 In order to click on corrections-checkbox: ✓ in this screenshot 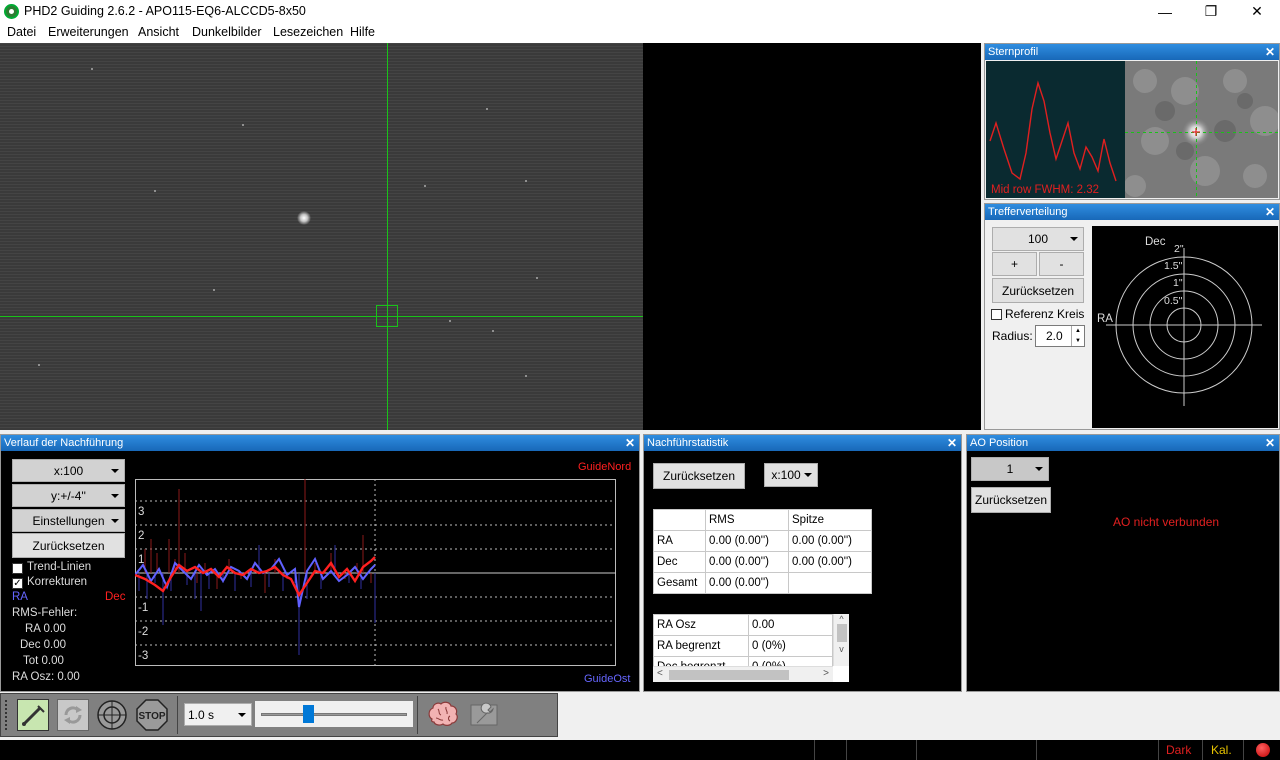, I will do `click(17, 583)`.